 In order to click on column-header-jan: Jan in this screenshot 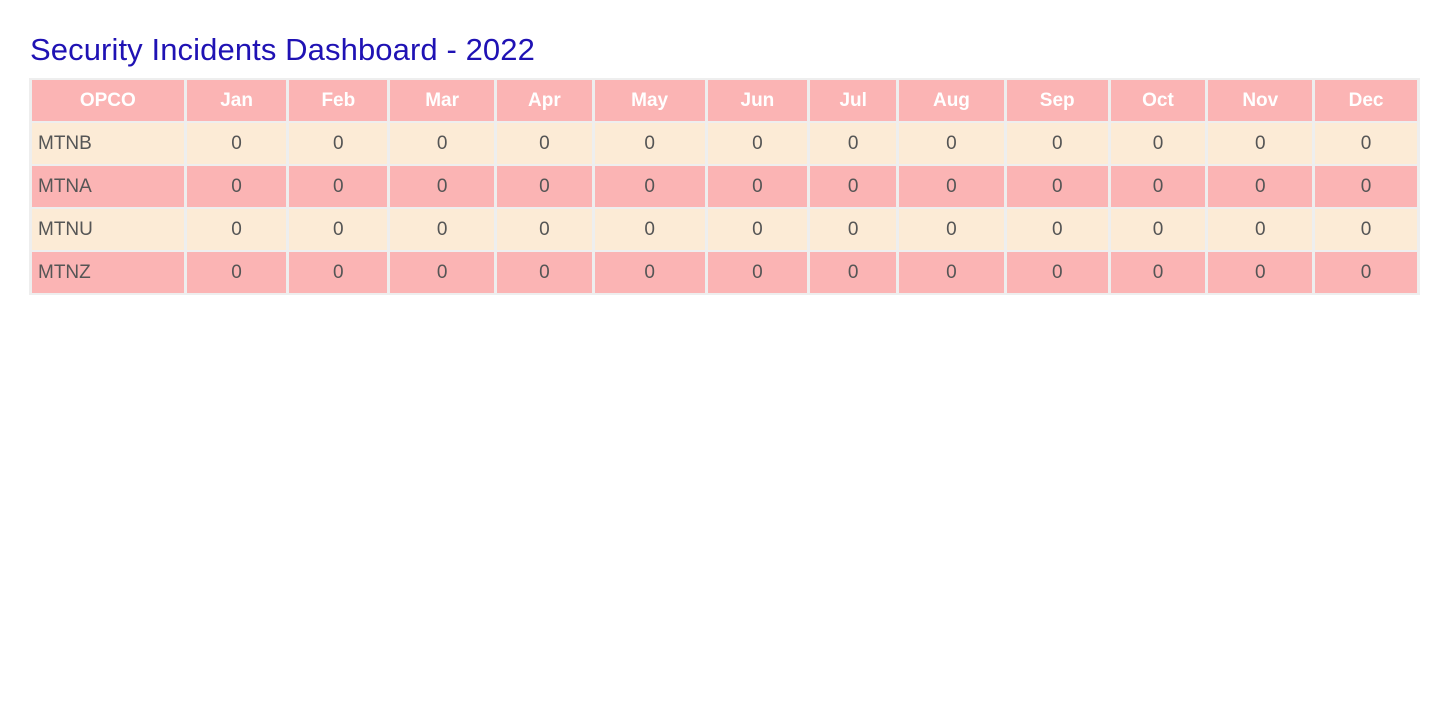, I will do `click(236, 100)`.